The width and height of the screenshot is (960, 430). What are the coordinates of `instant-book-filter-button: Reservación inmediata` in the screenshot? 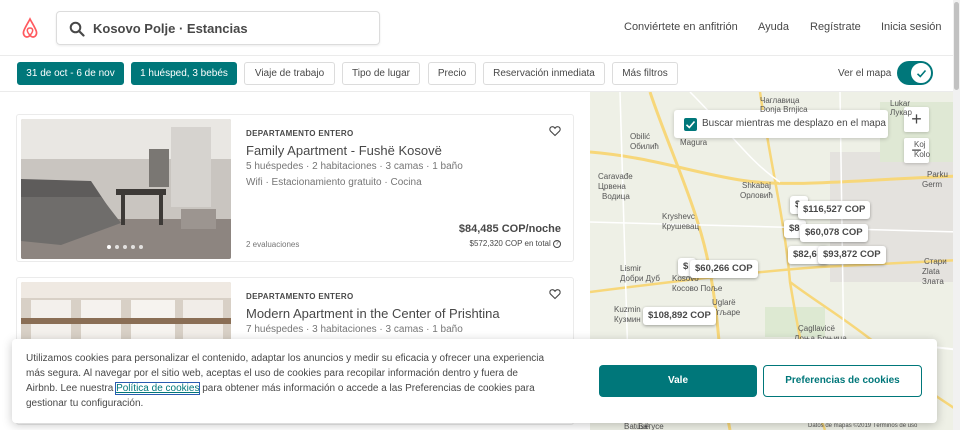 It's located at (544, 73).